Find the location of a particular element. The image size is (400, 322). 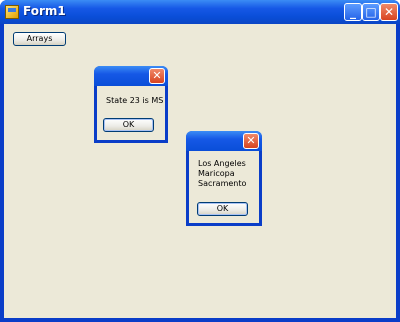

maximize-button: □ is located at coordinates (371, 12).